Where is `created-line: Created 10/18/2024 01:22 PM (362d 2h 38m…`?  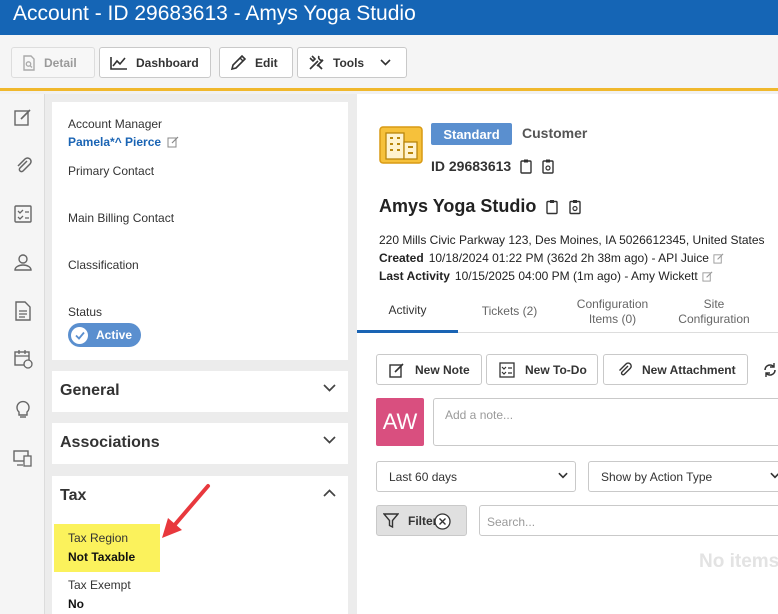 created-line: Created 10/18/2024 01:22 PM (362d 2h 38m… is located at coordinates (551, 258).